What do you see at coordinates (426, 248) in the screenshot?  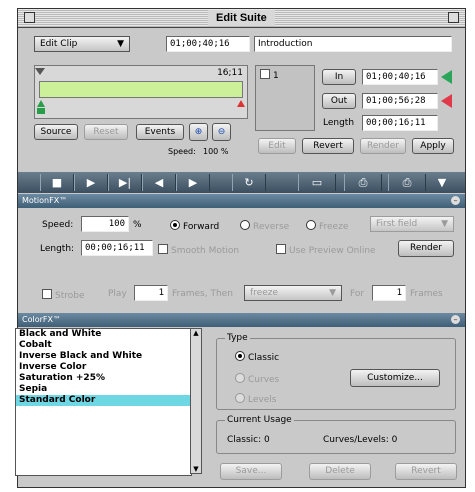 I see `motion-render-button: Render` at bounding box center [426, 248].